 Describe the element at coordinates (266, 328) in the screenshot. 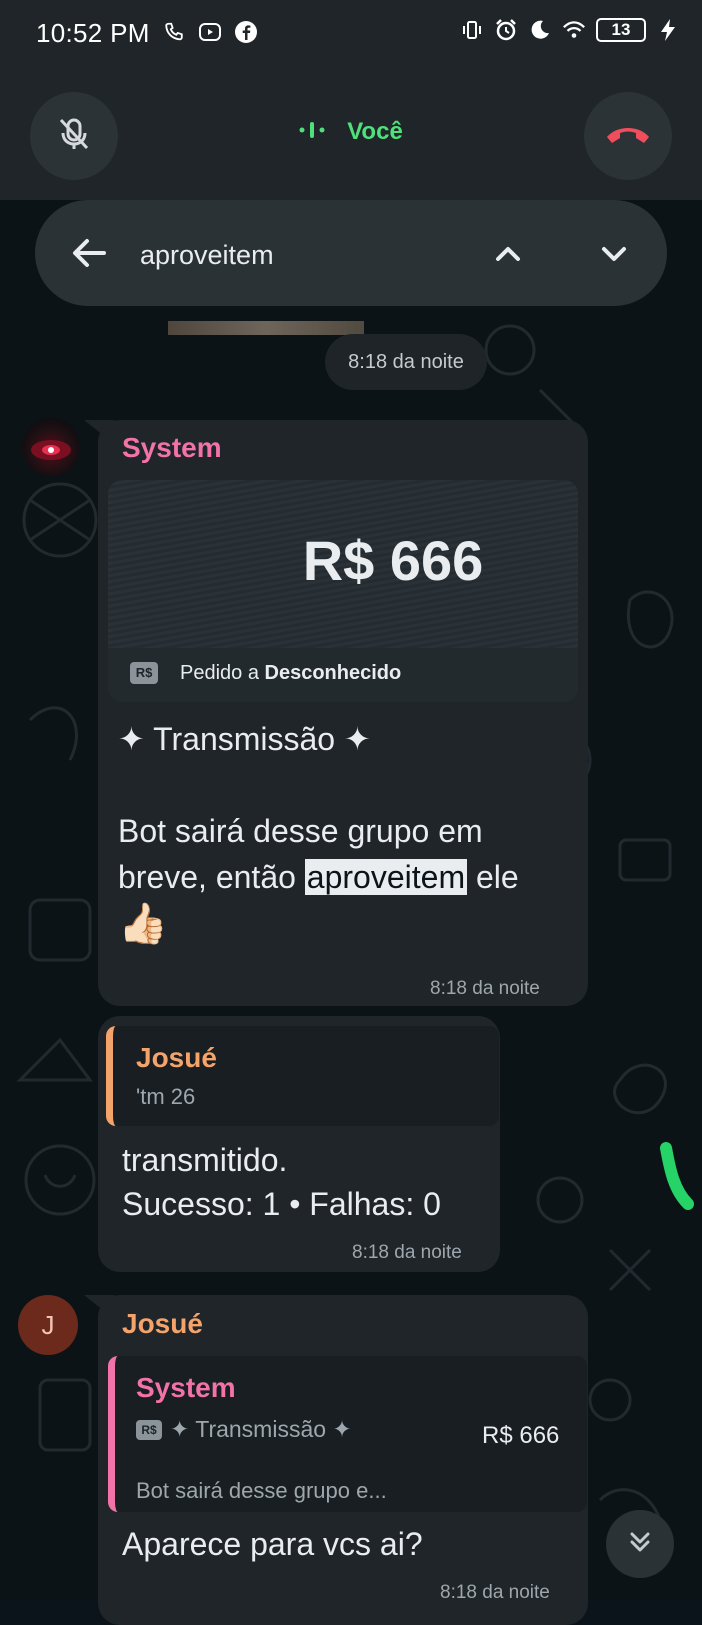

I see `image-preview-strip` at that location.